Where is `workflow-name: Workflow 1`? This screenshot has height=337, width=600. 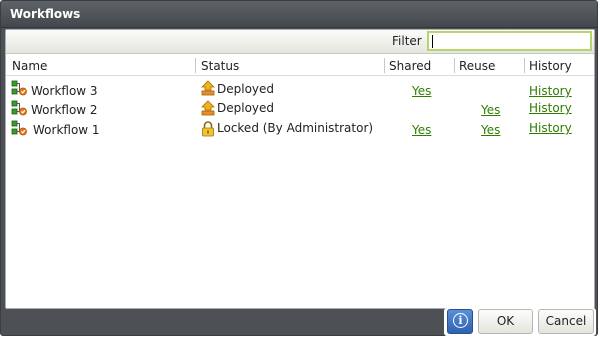
workflow-name: Workflow 1 is located at coordinates (66, 130).